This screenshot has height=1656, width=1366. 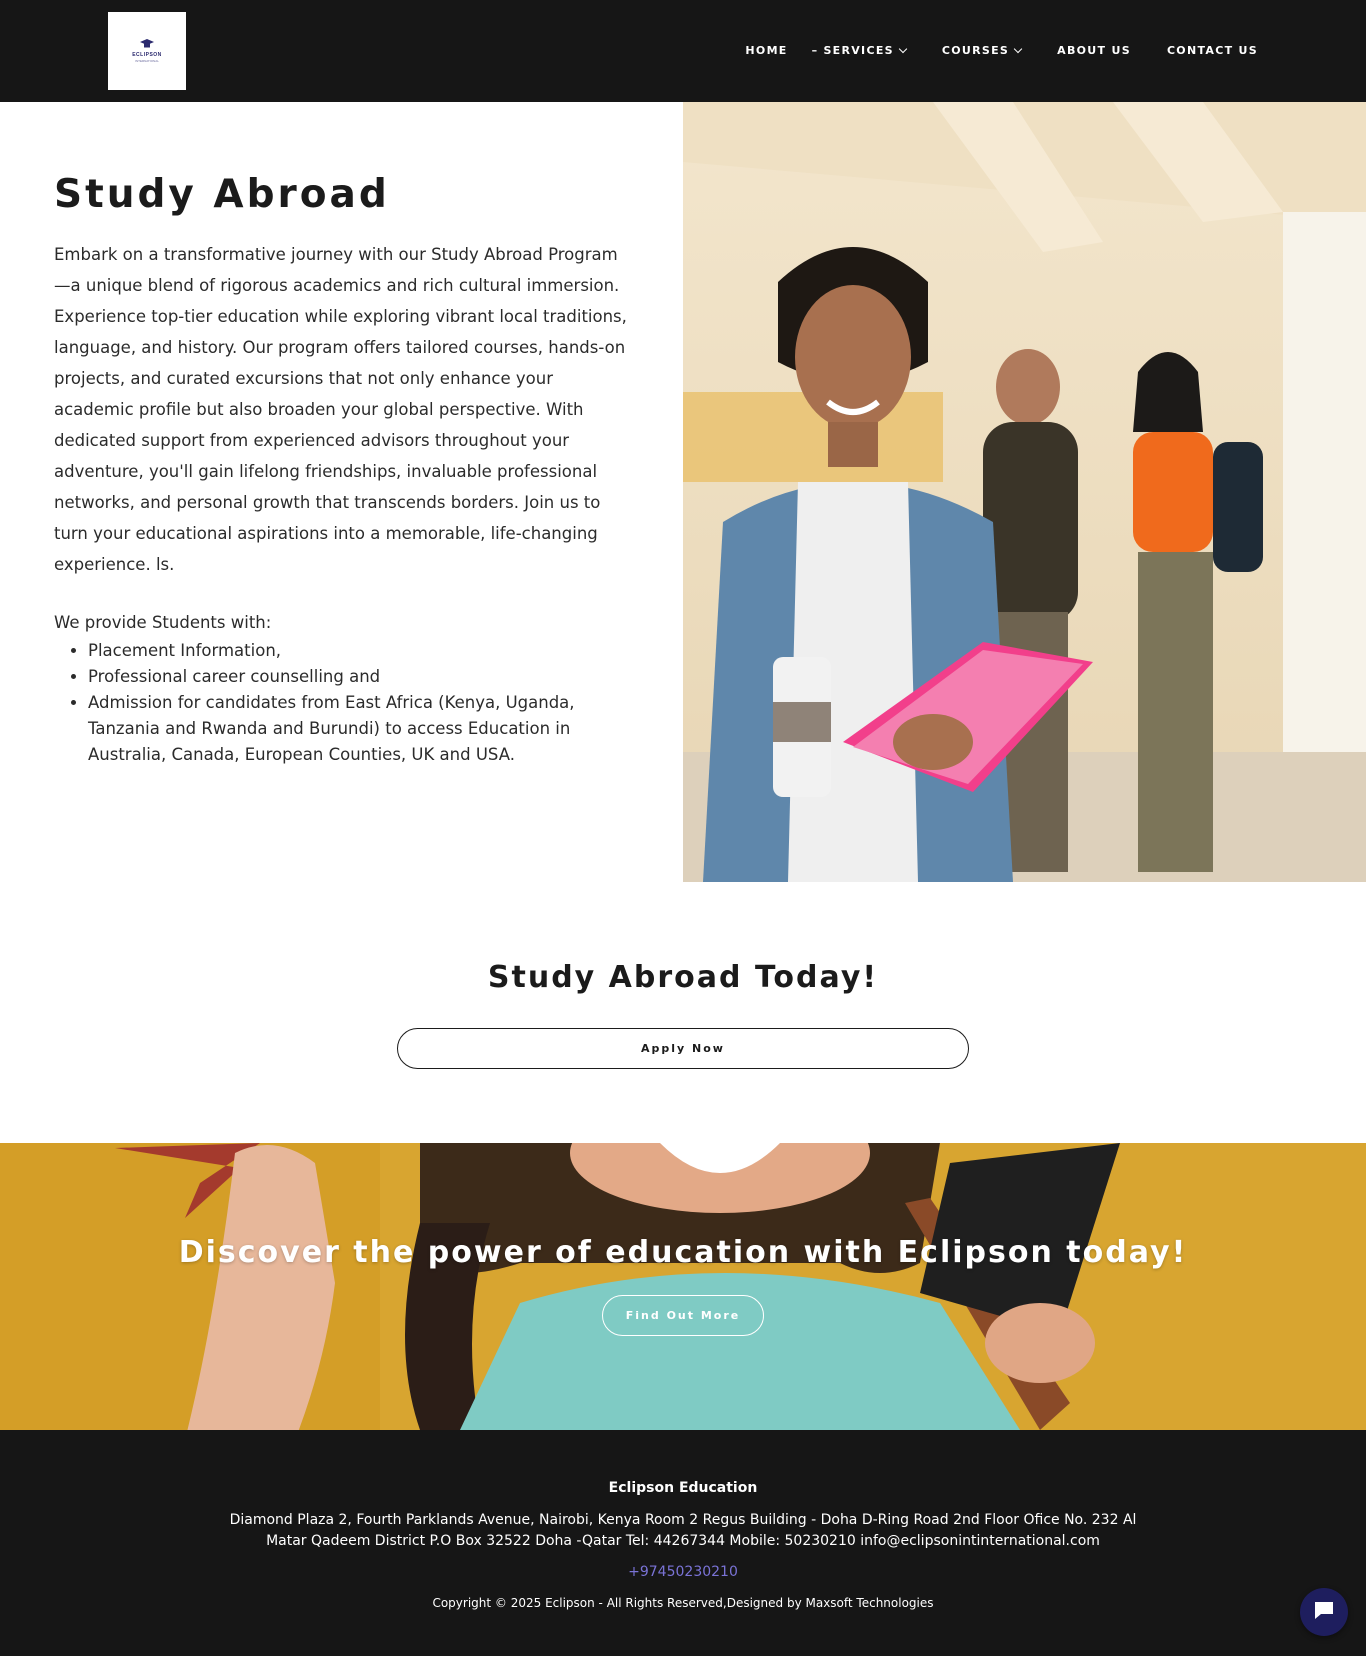 I want to click on nav-contact-label: CONTACT US, so click(x=1212, y=50).